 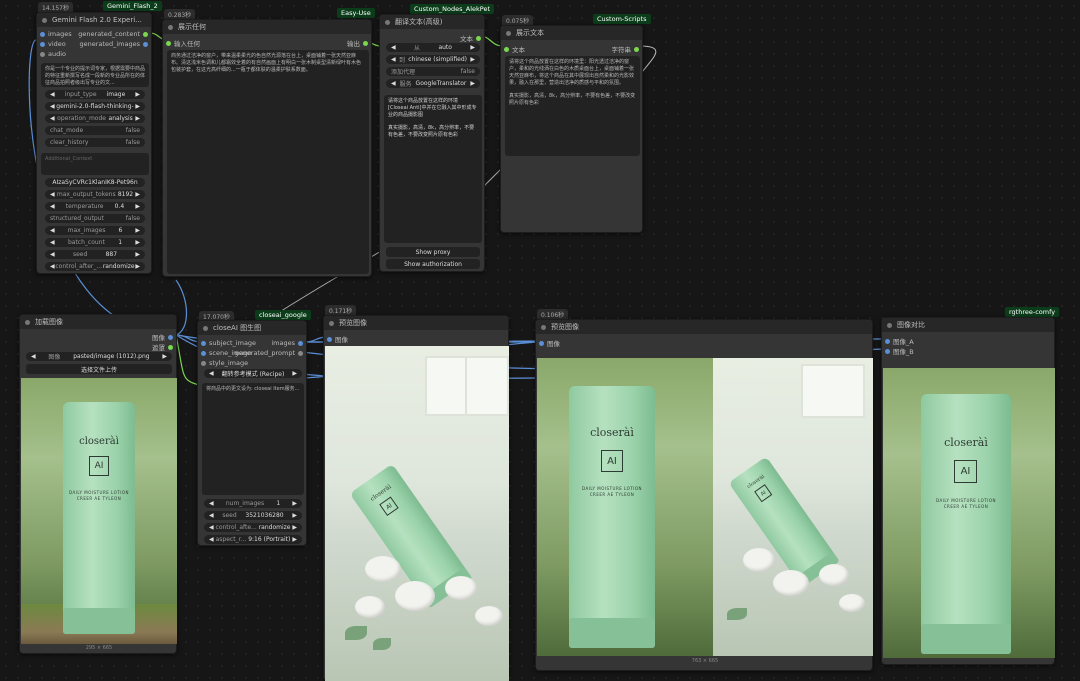 What do you see at coordinates (228, 343) in the screenshot?
I see `input-subject-image: subject_image` at bounding box center [228, 343].